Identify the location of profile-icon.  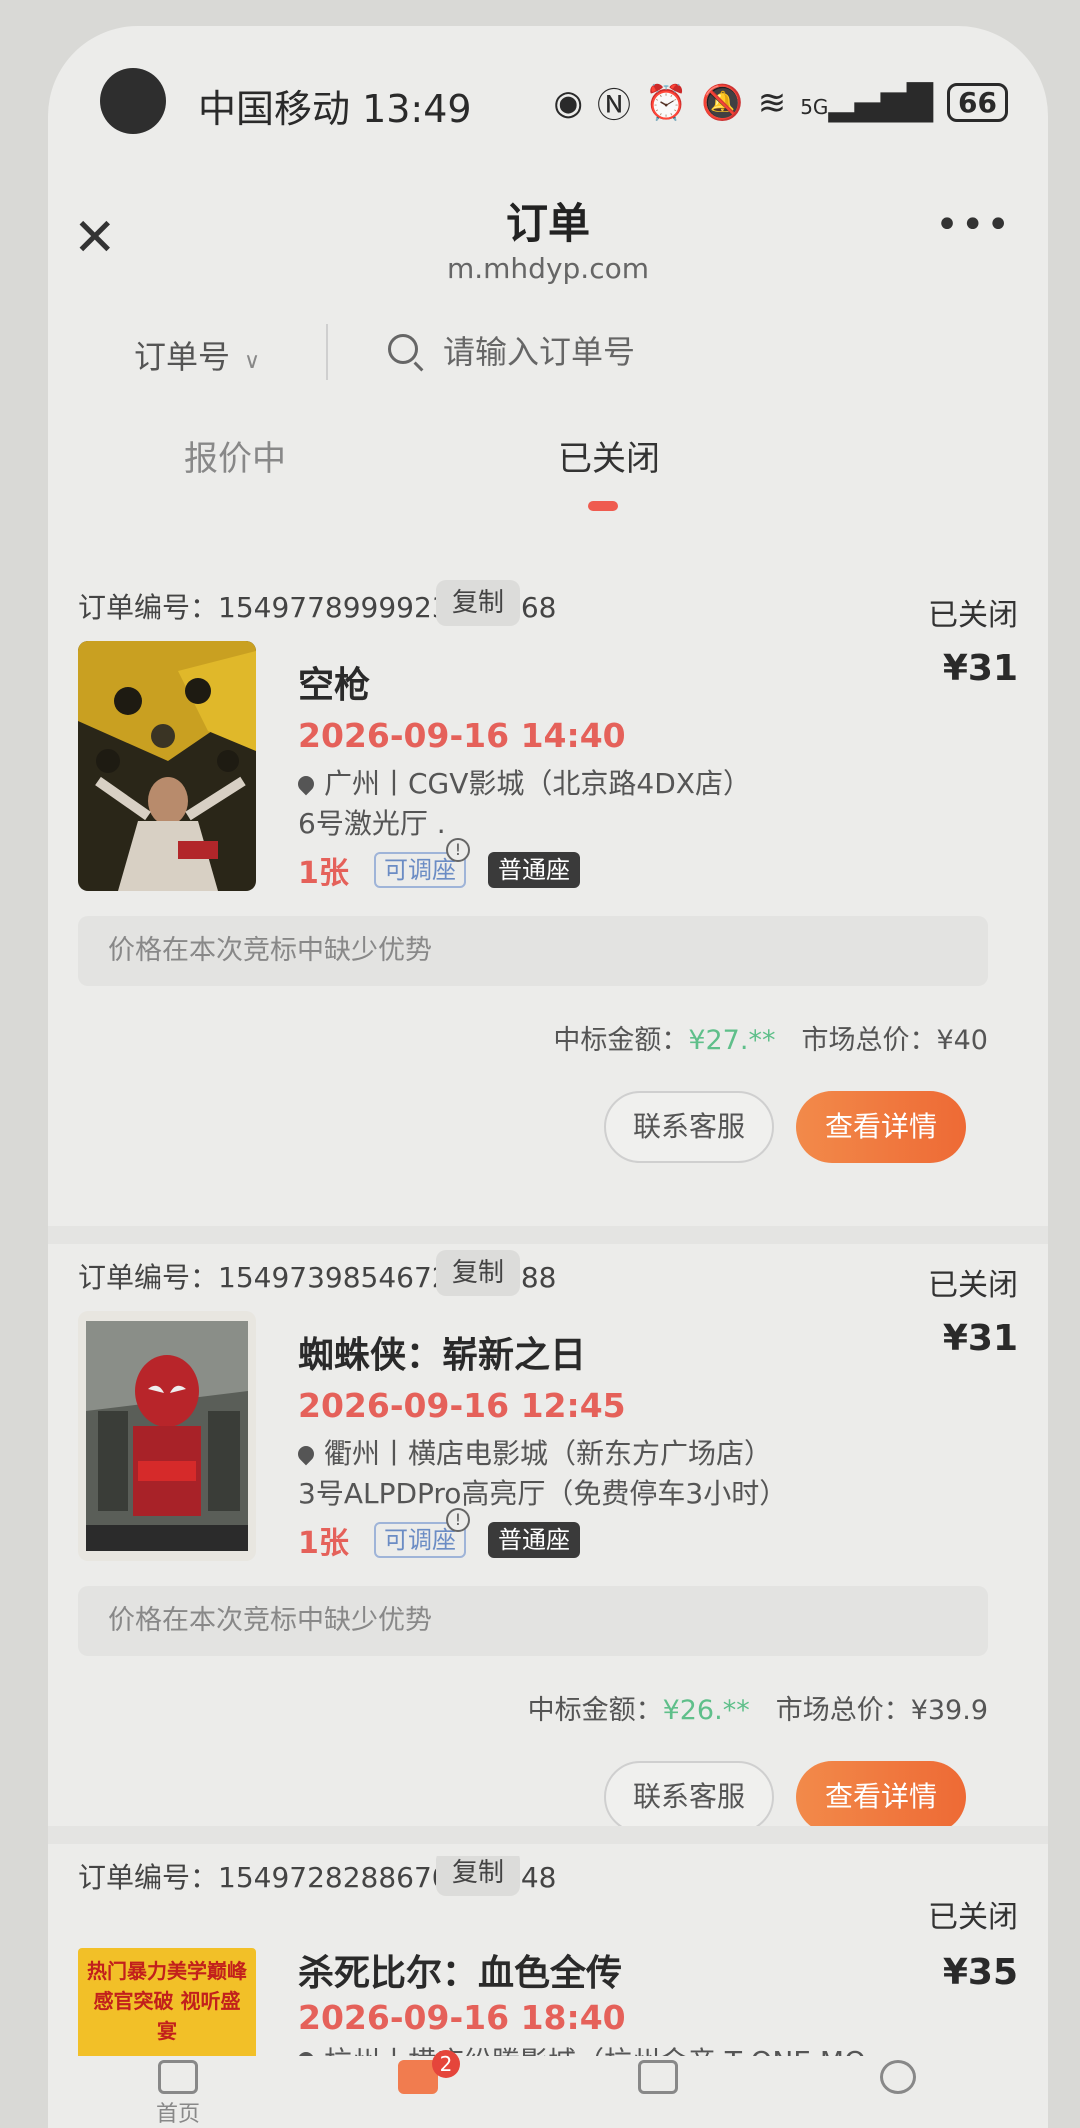
(898, 2077).